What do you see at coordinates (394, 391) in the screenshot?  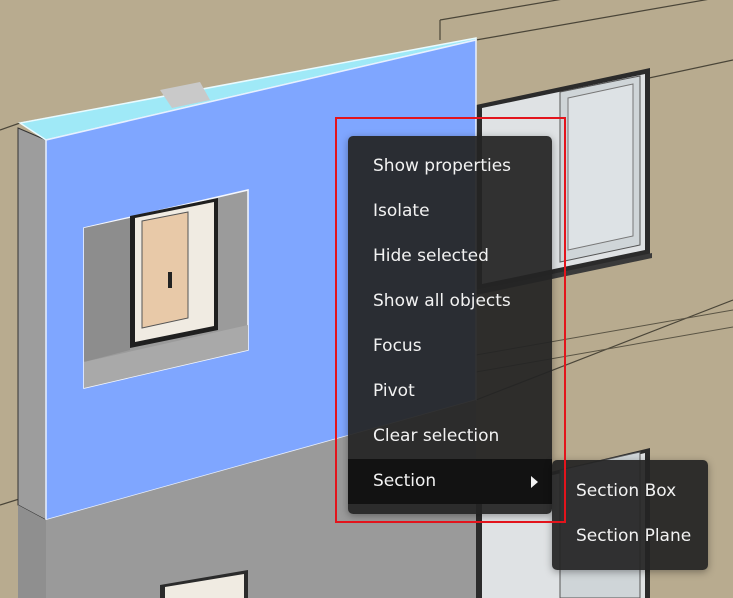 I see `menu-item-label: Pivot` at bounding box center [394, 391].